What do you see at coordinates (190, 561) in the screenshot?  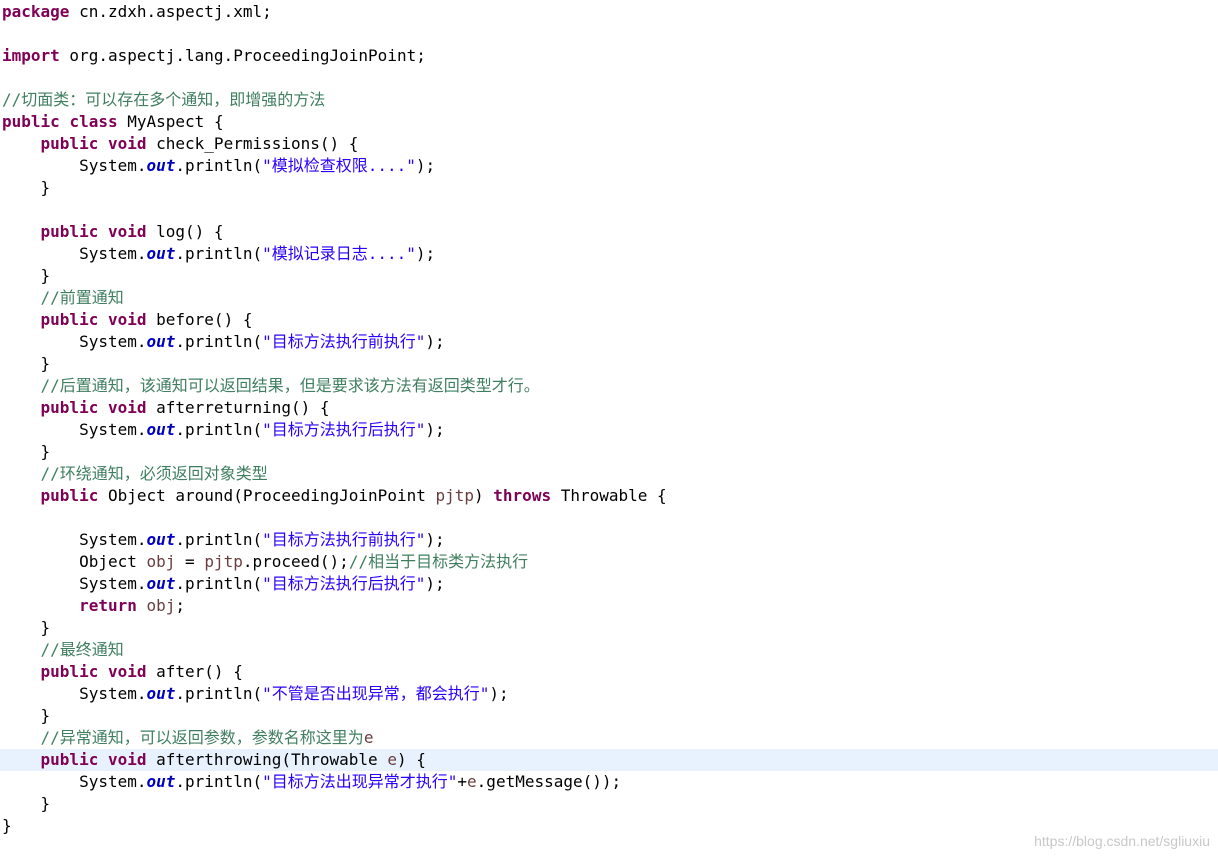 I see `code-text: =` at bounding box center [190, 561].